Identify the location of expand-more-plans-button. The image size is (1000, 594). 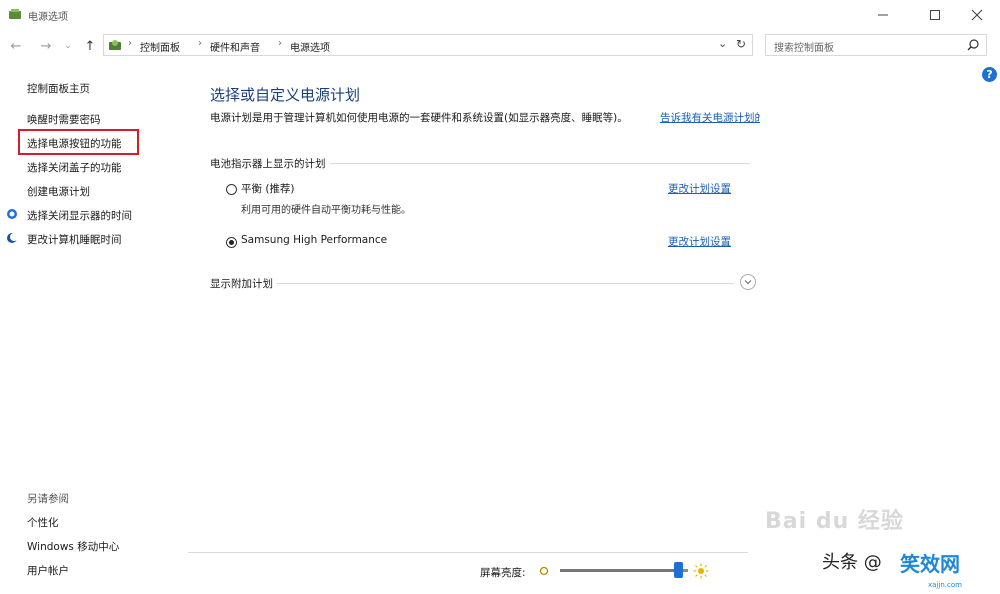
(748, 282).